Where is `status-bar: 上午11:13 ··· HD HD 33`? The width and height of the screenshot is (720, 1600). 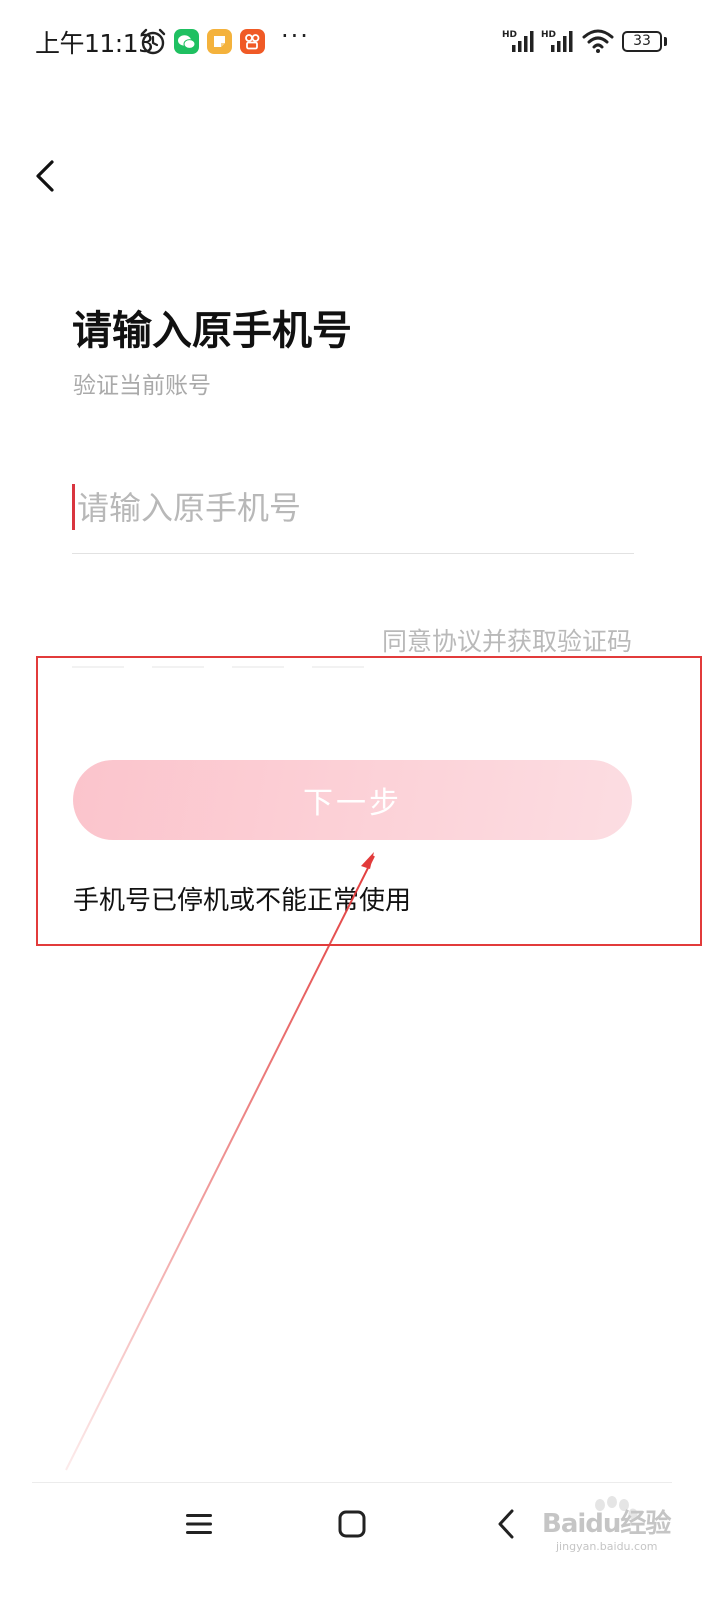
status-bar: 上午11:13 ··· HD HD 33 is located at coordinates (360, 42).